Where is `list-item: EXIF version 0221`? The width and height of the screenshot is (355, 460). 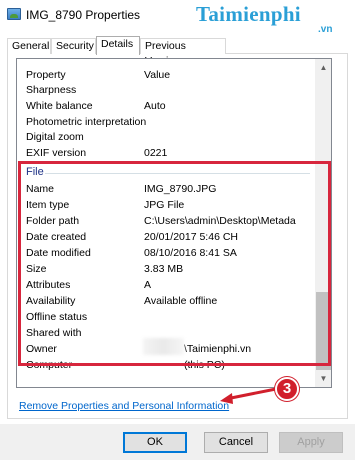
list-item: EXIF version 0221 is located at coordinates (165, 153).